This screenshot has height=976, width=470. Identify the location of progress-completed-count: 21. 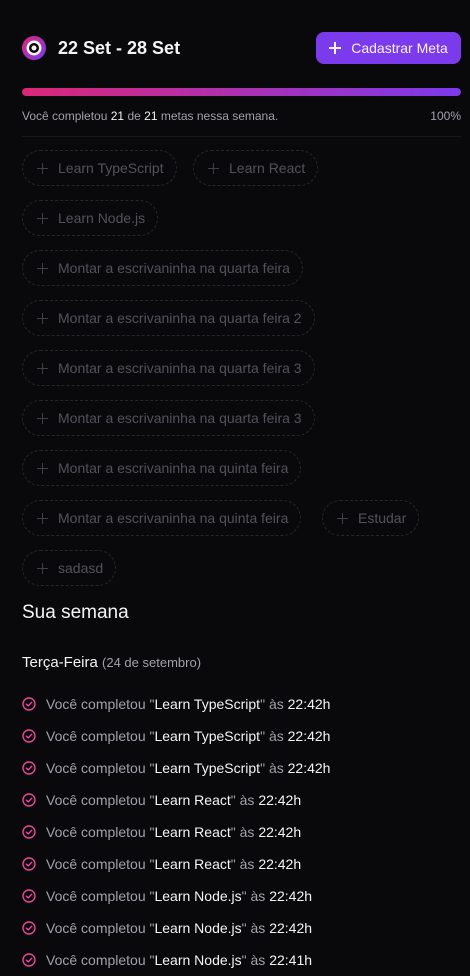
(117, 116).